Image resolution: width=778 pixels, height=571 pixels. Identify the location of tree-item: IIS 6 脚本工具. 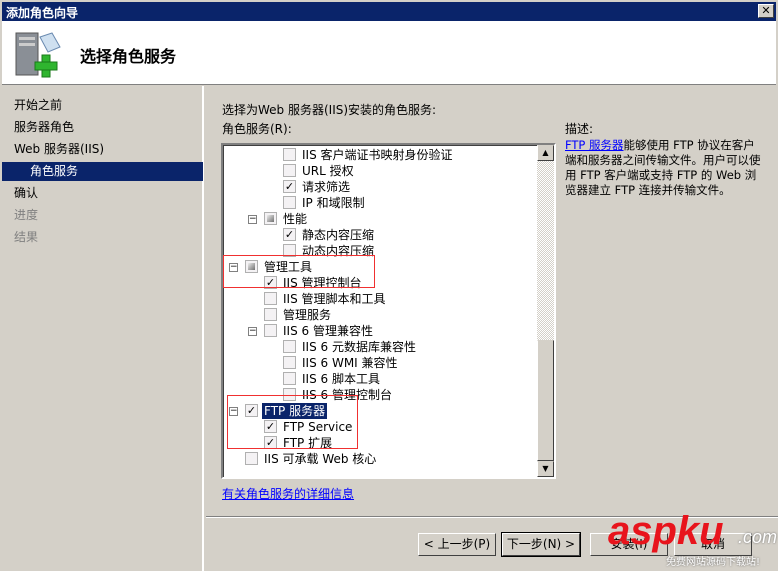
(381, 379).